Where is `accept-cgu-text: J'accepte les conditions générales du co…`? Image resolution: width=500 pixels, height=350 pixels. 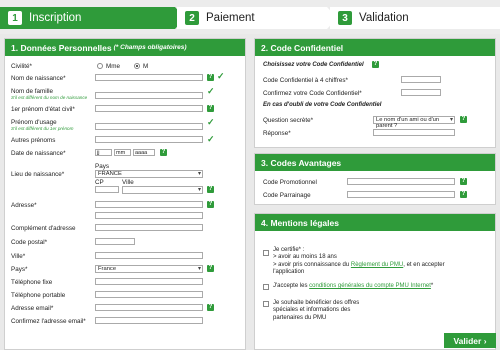 accept-cgu-text: J'accepte les conditions générales du co… is located at coordinates (382, 286).